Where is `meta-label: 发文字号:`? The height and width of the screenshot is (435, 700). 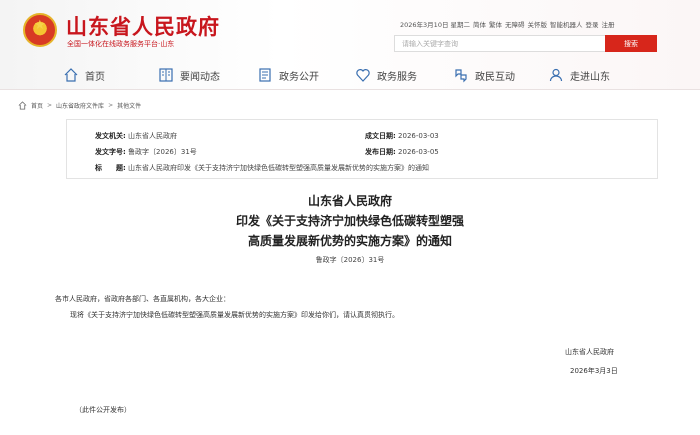 meta-label: 发文字号: is located at coordinates (110, 152).